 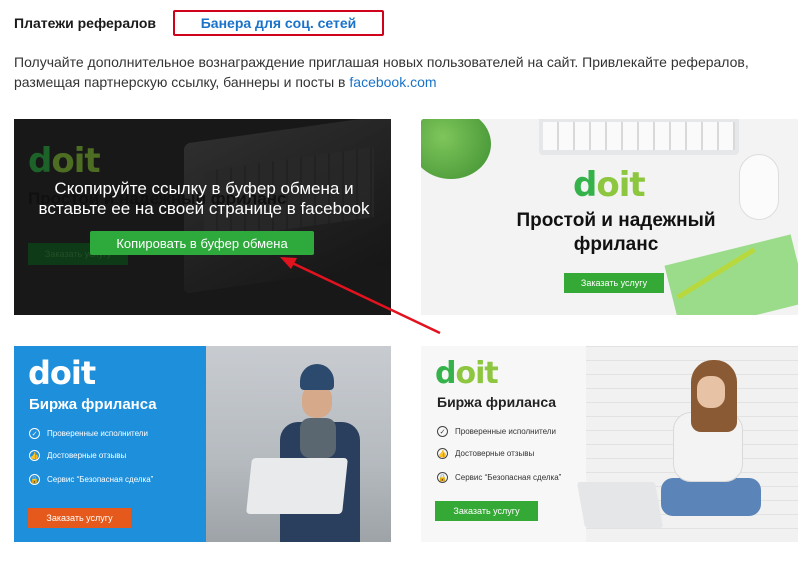 What do you see at coordinates (706, 451) in the screenshot?
I see `woman-with-laptop-image` at bounding box center [706, 451].